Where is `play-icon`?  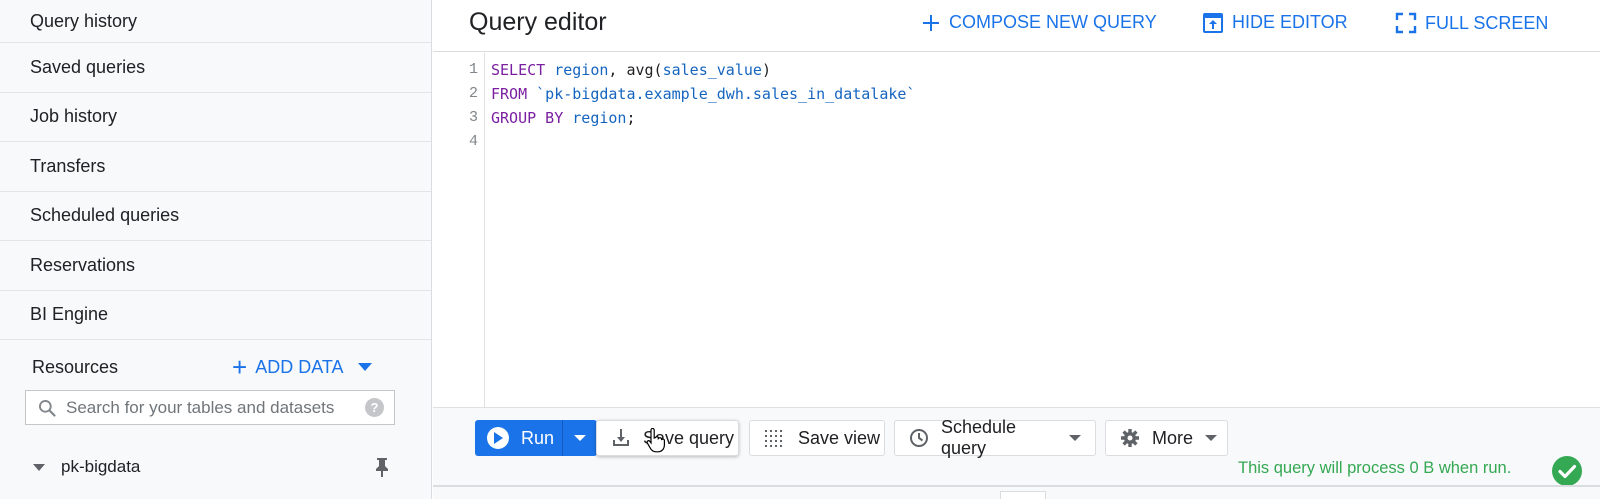 play-icon is located at coordinates (498, 438).